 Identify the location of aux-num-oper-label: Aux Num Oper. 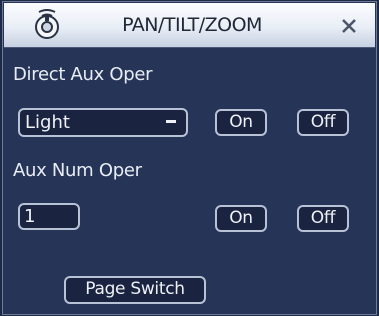
(77, 170).